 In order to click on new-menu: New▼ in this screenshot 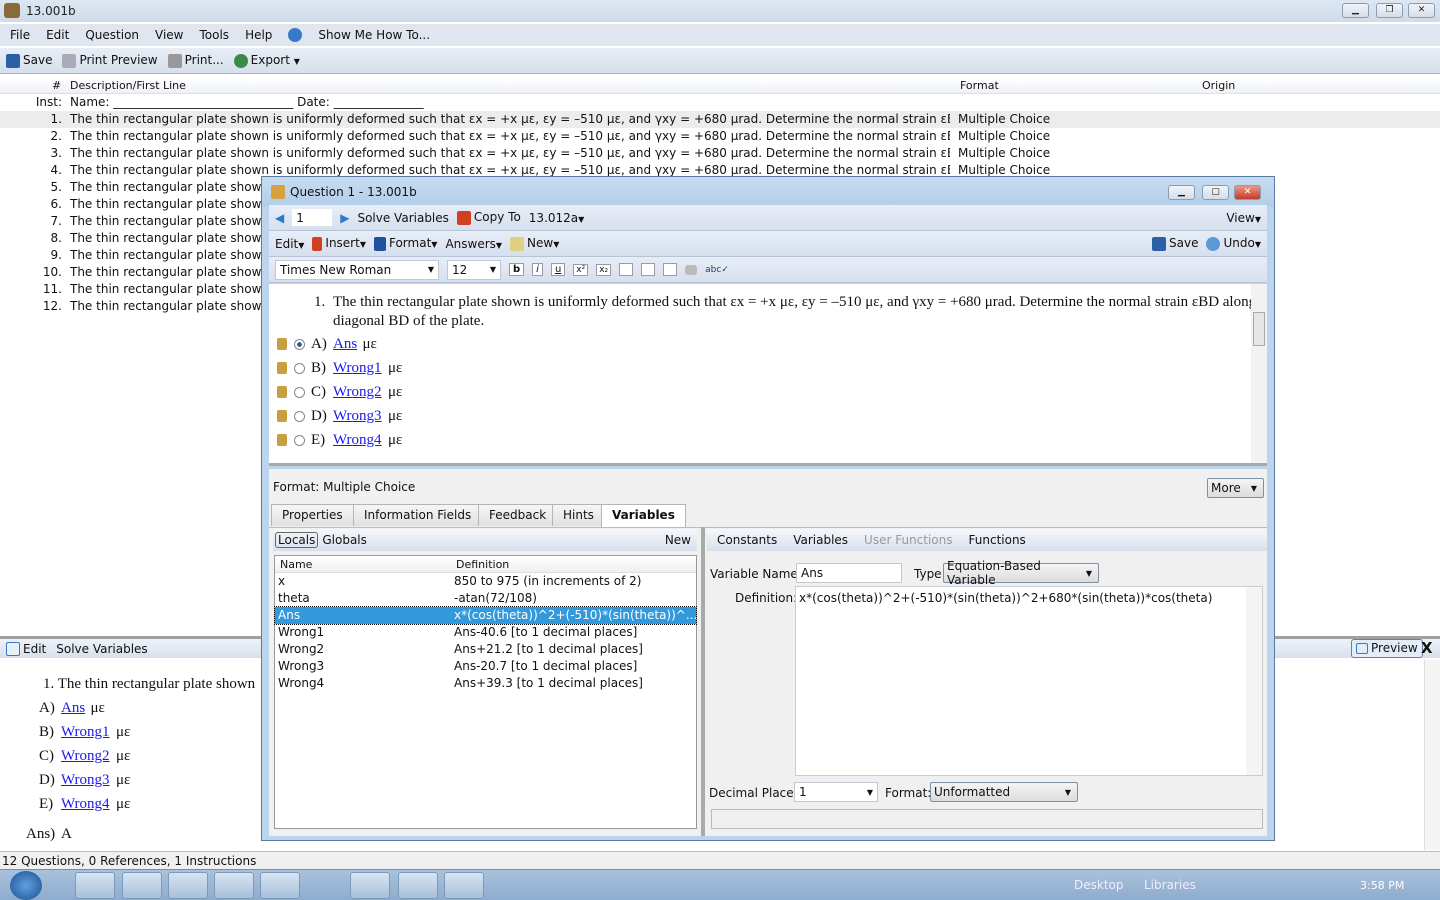, I will do `click(534, 243)`.